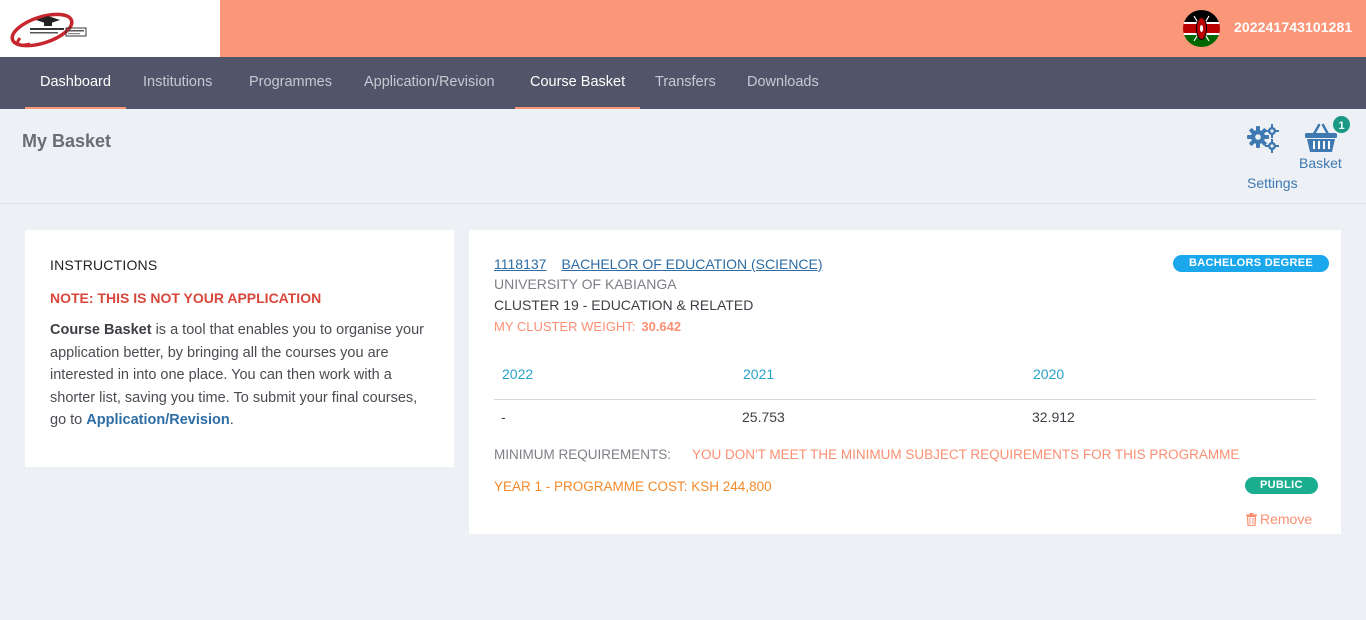 This screenshot has width=1366, height=620. Describe the element at coordinates (759, 374) in the screenshot. I see `cutoff-year-header: 2021` at that location.